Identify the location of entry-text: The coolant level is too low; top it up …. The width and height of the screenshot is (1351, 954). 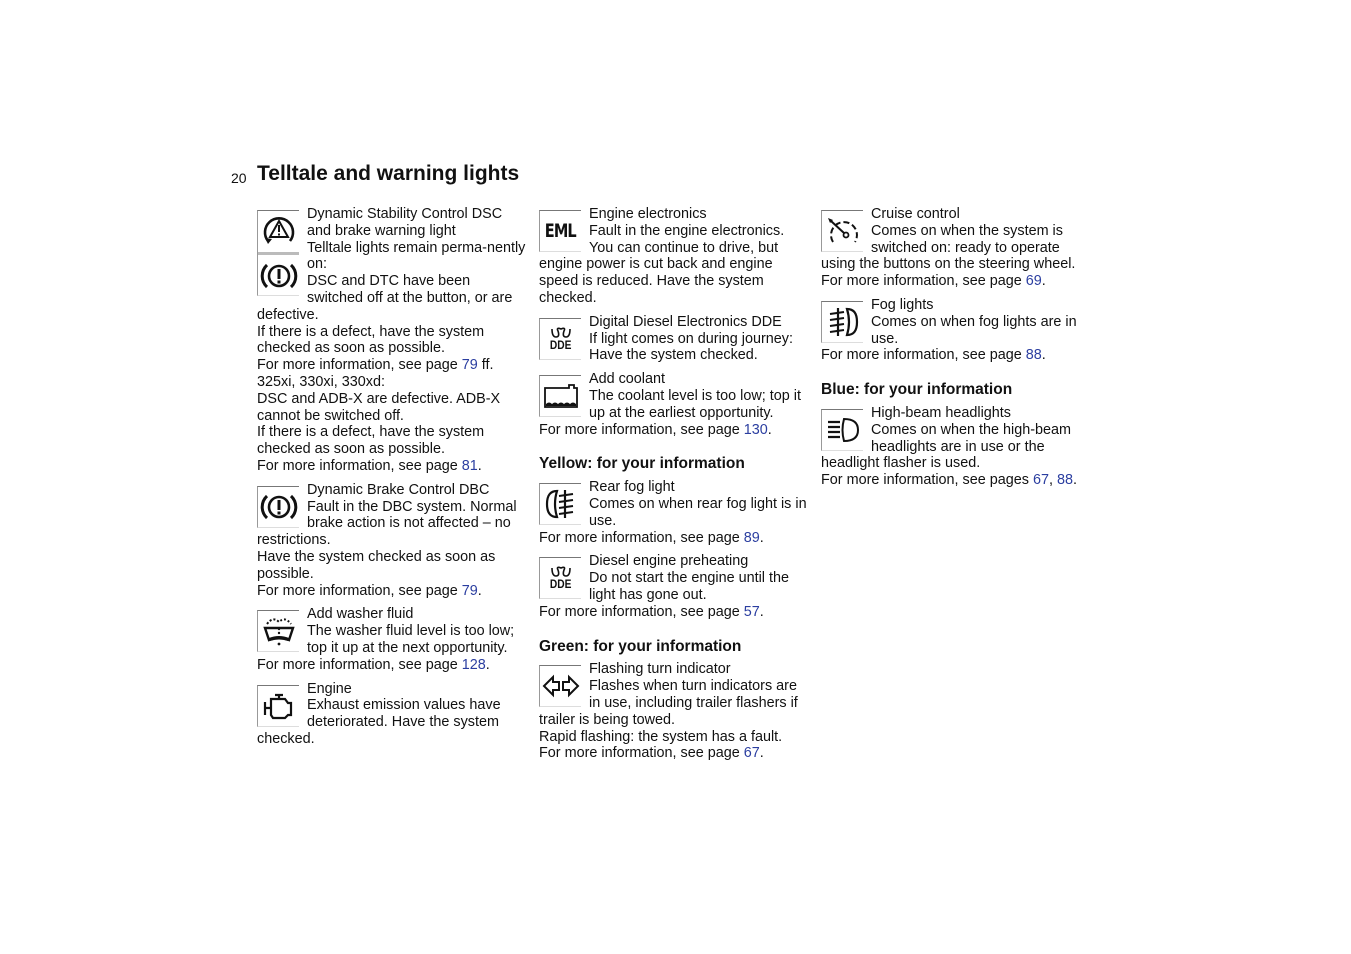
(695, 404).